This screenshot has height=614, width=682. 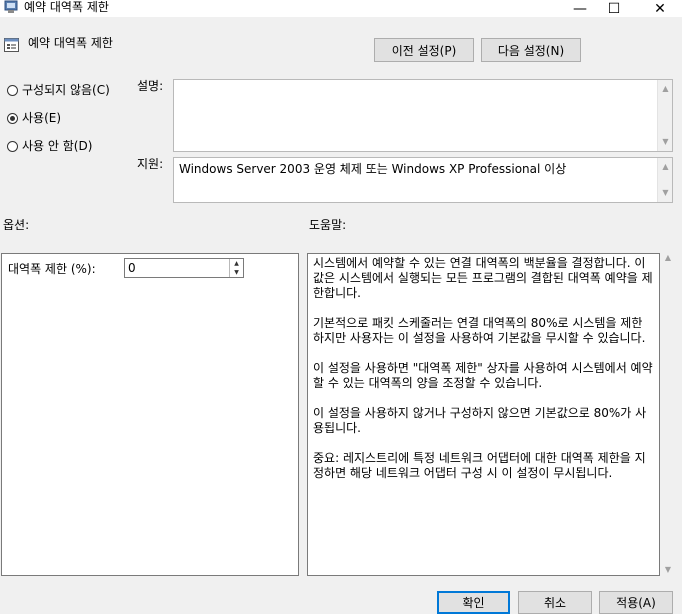 I want to click on comment-field: ▲ ▼, so click(x=423, y=115).